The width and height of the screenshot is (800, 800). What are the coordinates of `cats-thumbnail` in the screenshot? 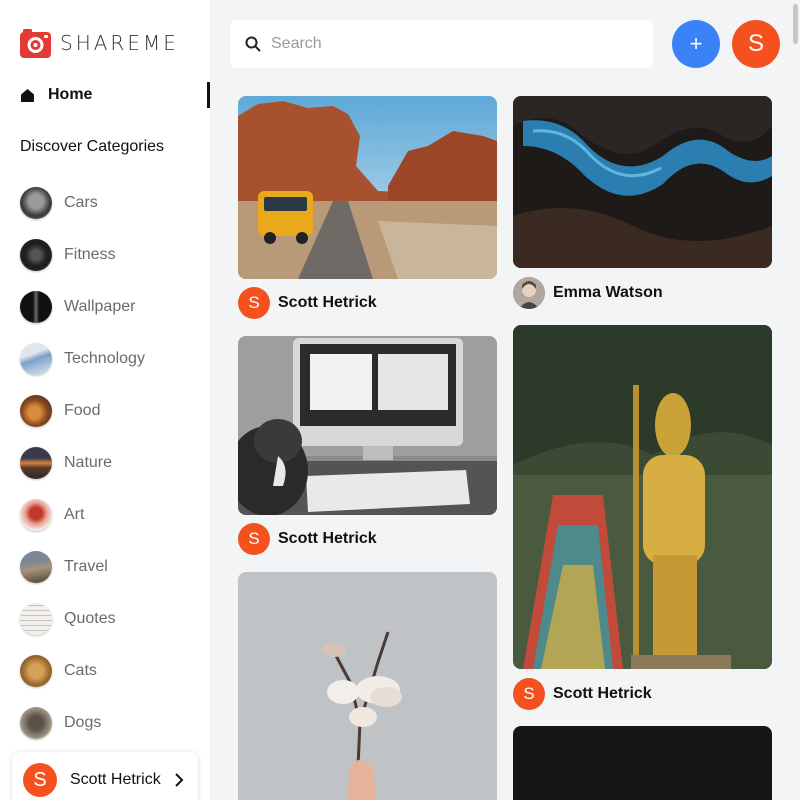 It's located at (36, 671).